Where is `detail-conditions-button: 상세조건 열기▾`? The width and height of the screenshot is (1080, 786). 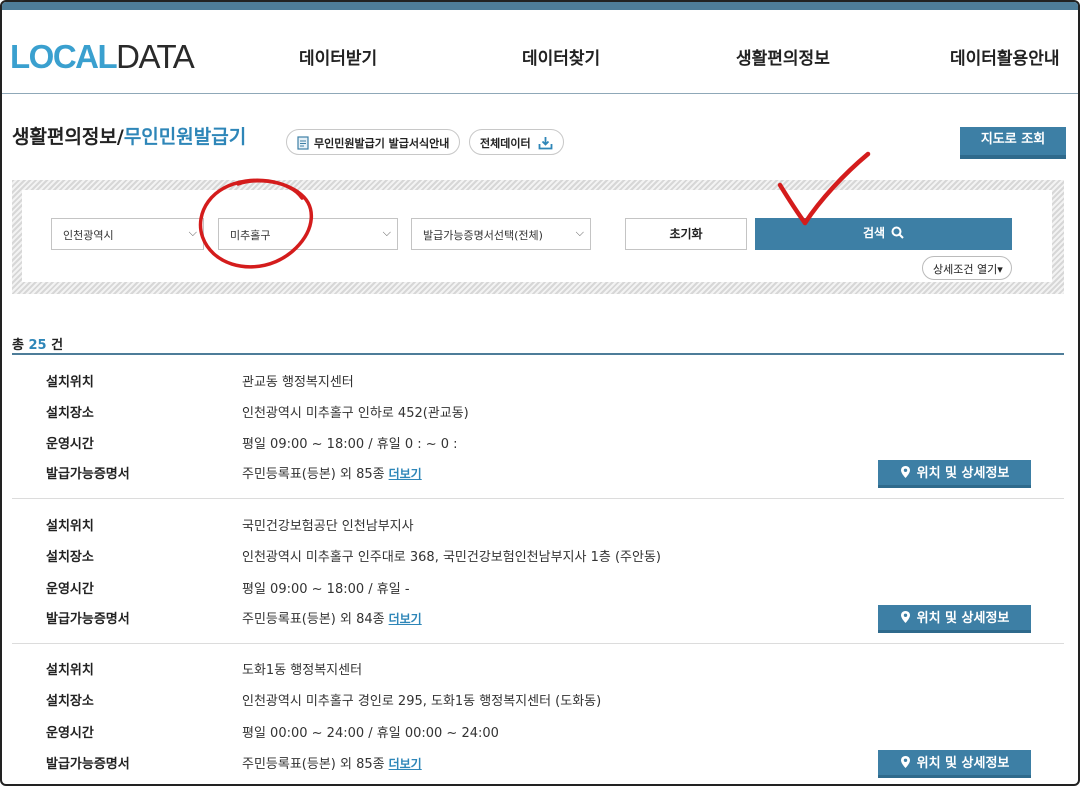
detail-conditions-button: 상세조건 열기▾ is located at coordinates (967, 268).